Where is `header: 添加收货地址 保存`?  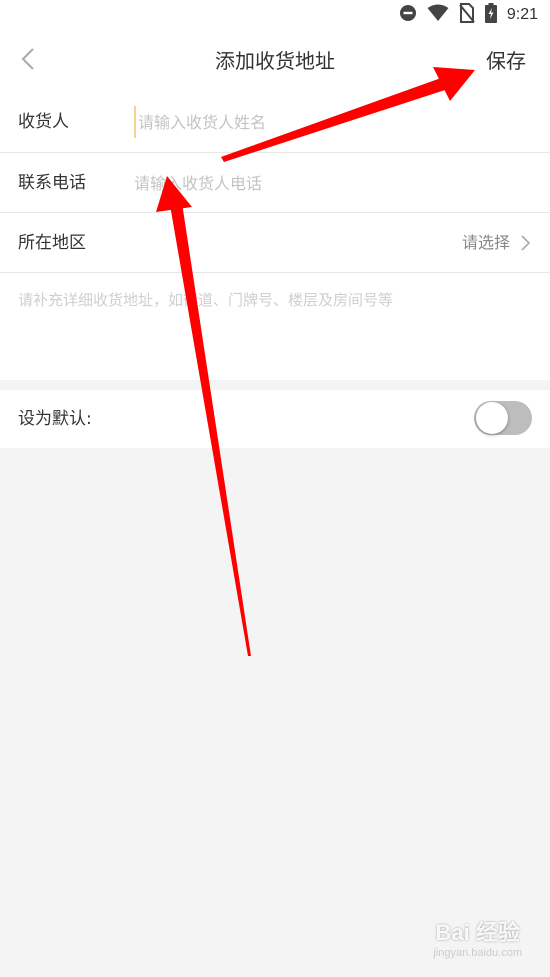 header: 添加收货地址 保存 is located at coordinates (275, 61).